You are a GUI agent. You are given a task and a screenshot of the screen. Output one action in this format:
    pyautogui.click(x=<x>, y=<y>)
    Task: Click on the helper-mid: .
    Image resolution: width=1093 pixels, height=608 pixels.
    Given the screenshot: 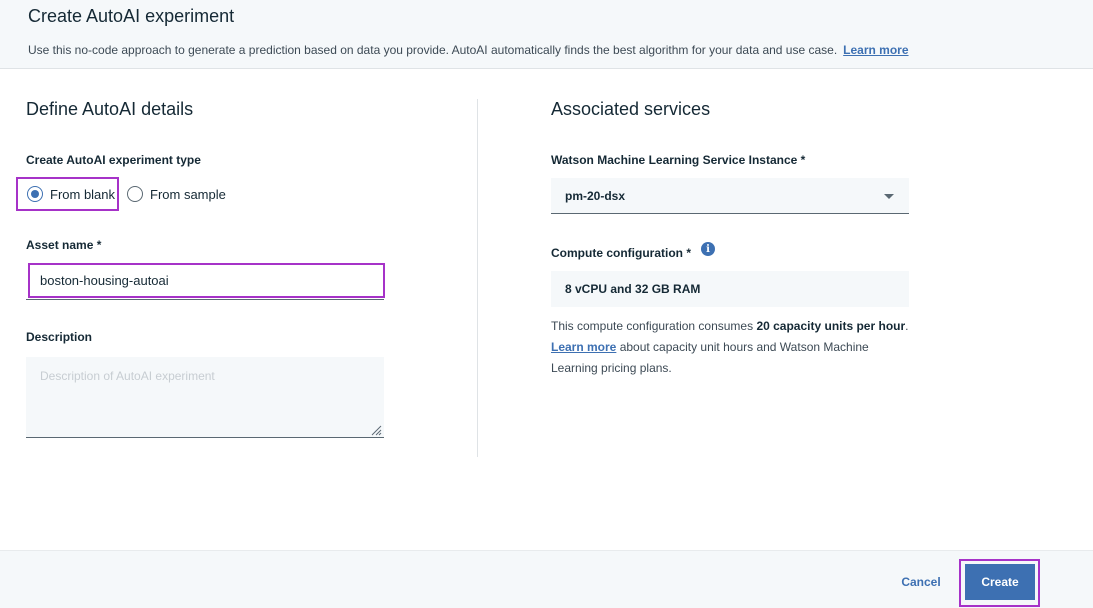 What is the action you would take?
    pyautogui.click(x=907, y=326)
    